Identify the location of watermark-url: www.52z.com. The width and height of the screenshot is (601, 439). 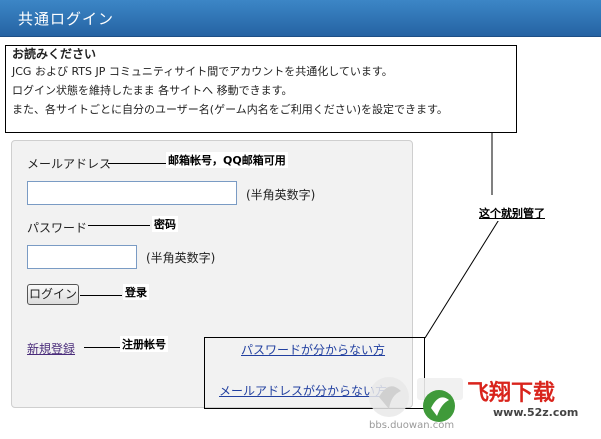
(536, 412).